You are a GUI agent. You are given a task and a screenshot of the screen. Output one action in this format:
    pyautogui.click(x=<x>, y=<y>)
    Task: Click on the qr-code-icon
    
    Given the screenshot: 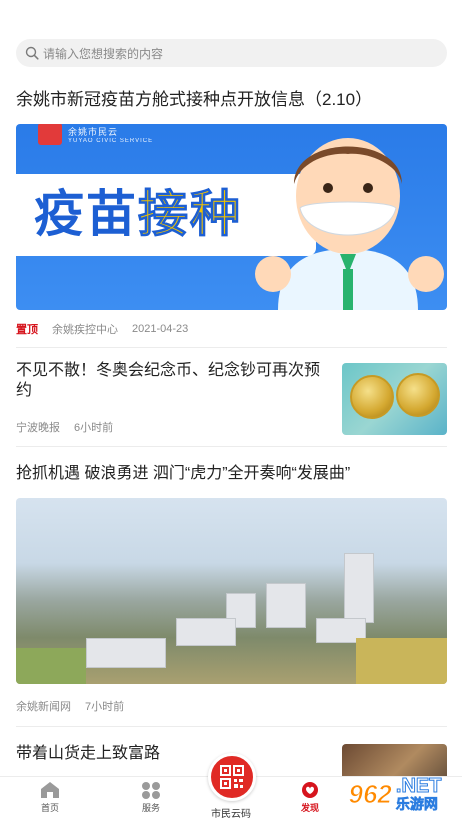 What is the action you would take?
    pyautogui.click(x=232, y=777)
    